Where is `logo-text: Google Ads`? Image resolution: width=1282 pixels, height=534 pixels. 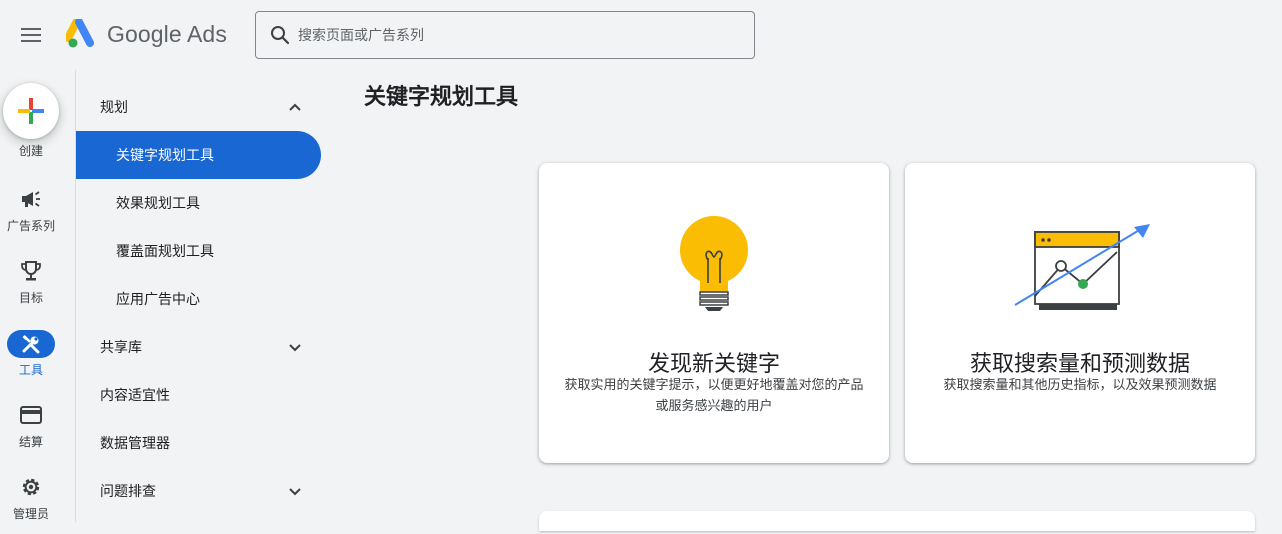 logo-text: Google Ads is located at coordinates (167, 33).